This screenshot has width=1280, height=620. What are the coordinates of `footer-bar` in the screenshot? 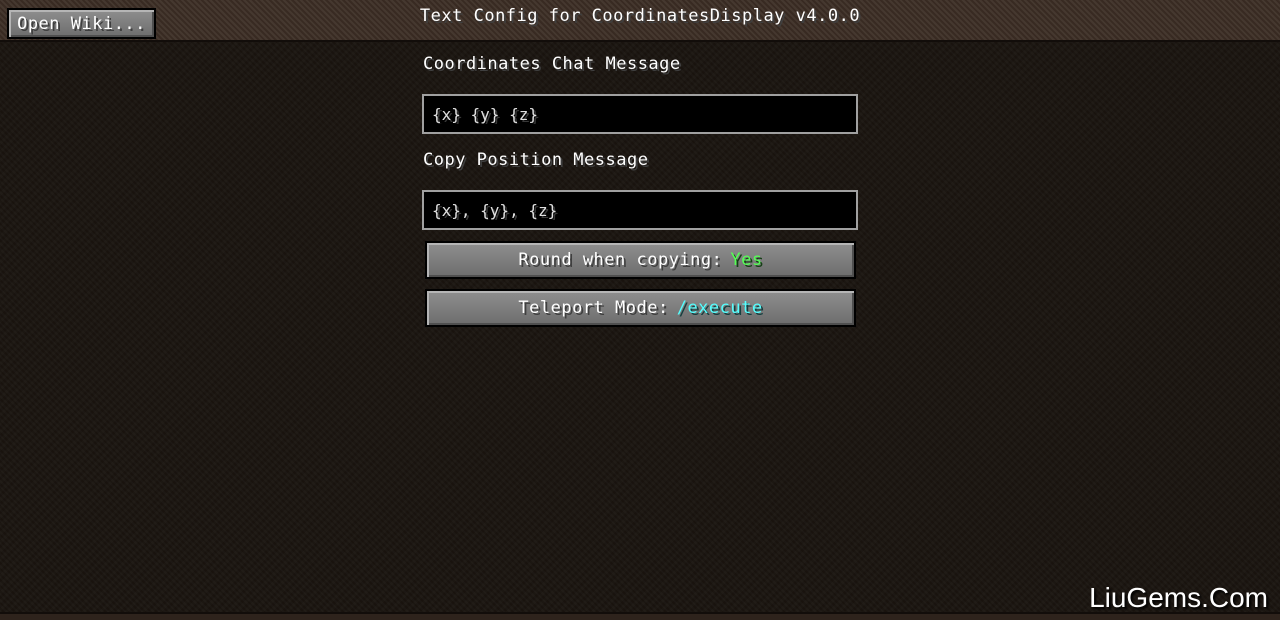 It's located at (640, 616).